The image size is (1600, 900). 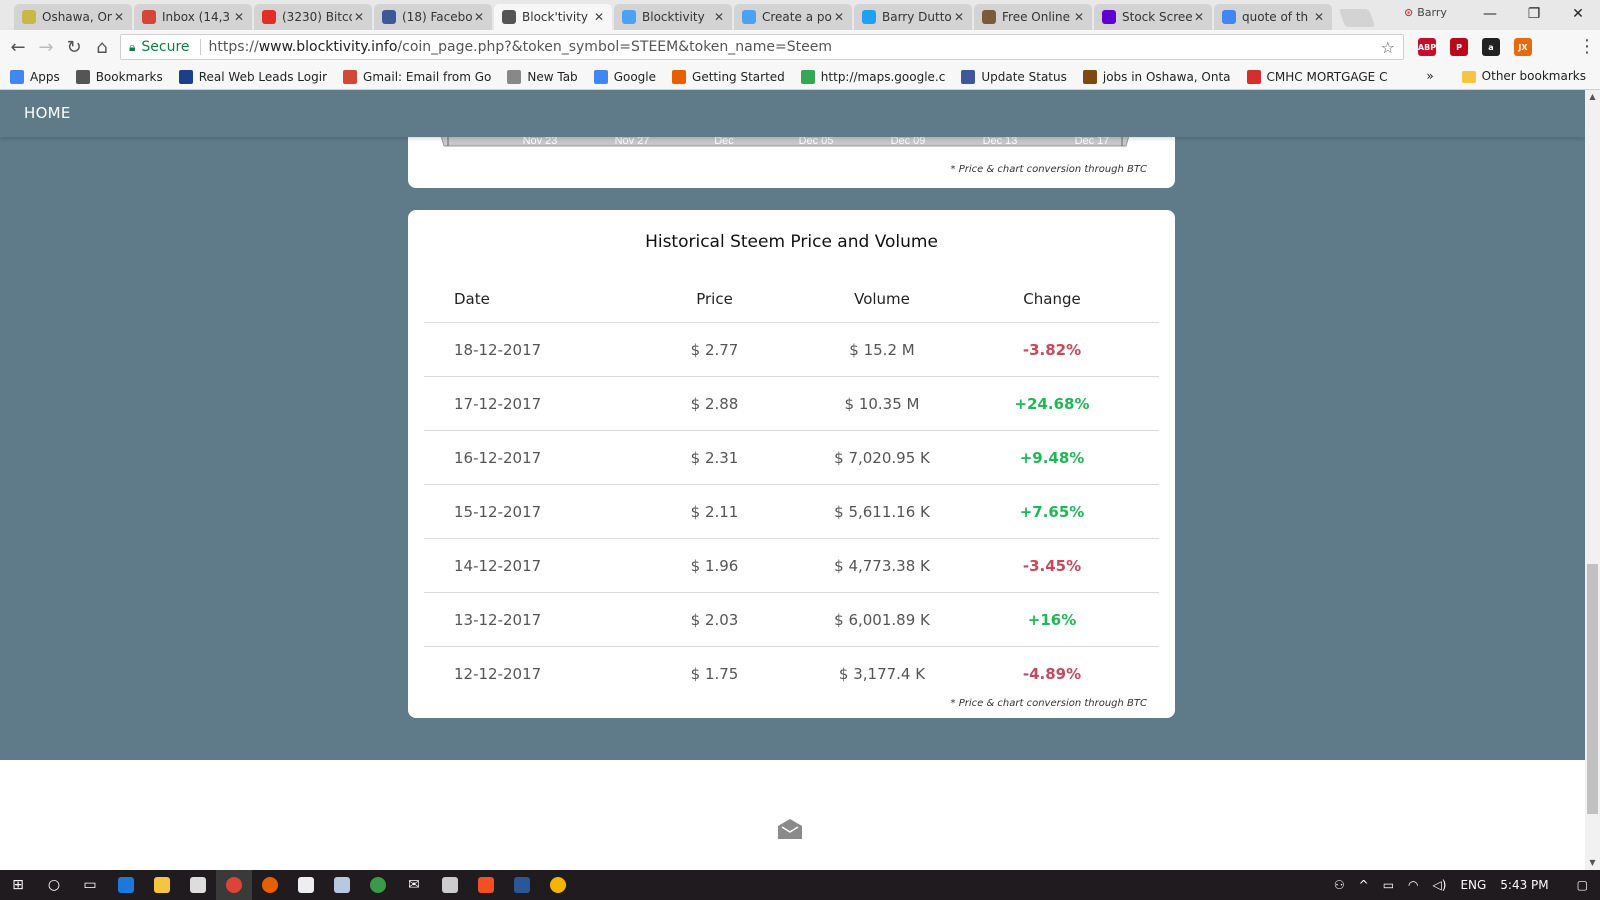 What do you see at coordinates (417, 76) in the screenshot?
I see `bookmark-item: Gmail: Email from Go` at bounding box center [417, 76].